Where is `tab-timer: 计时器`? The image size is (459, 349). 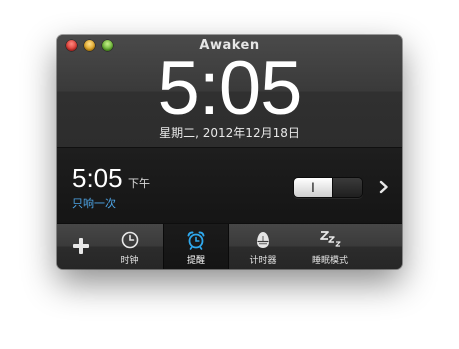 tab-timer: 计时器 is located at coordinates (263, 246).